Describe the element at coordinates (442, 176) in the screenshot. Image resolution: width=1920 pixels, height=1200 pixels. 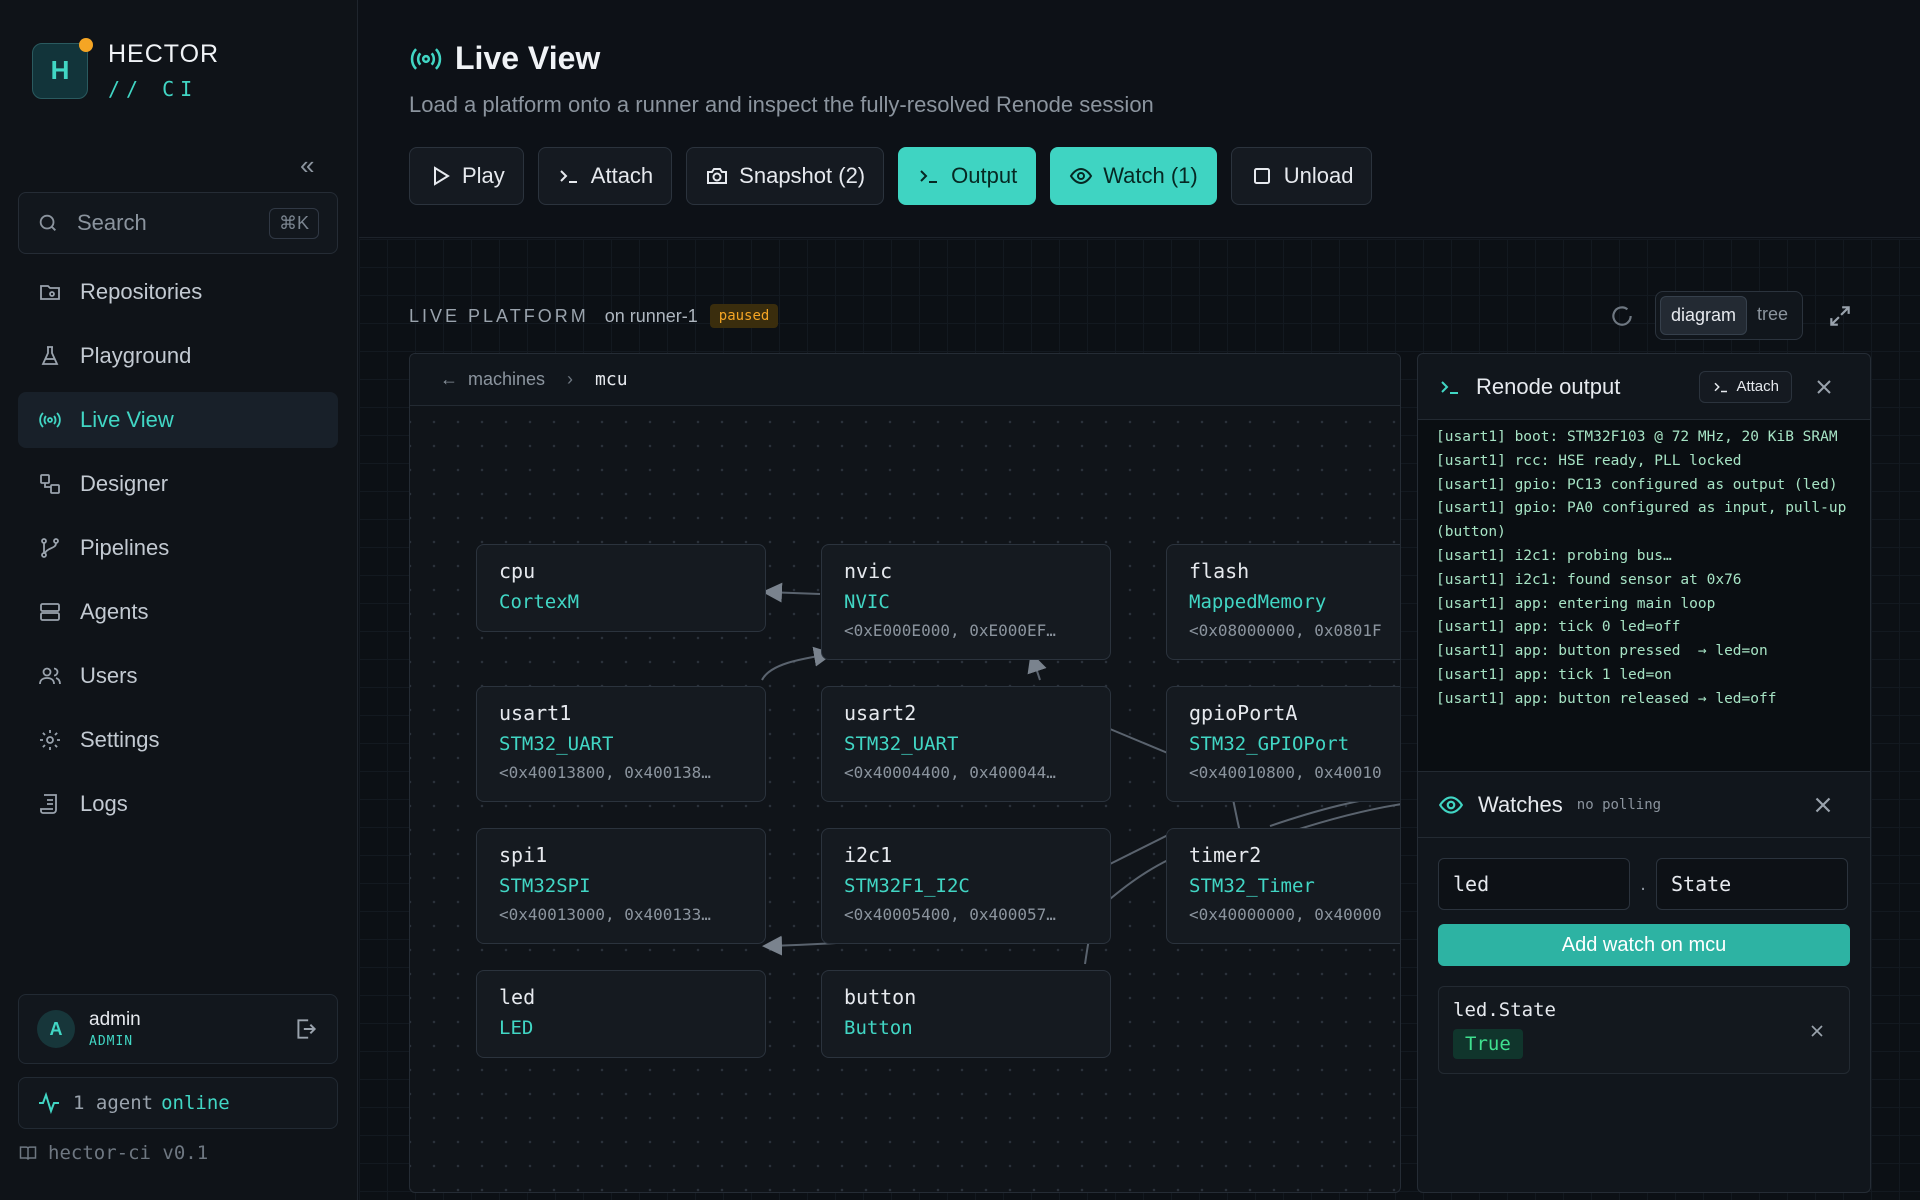
I see `play-icon` at that location.